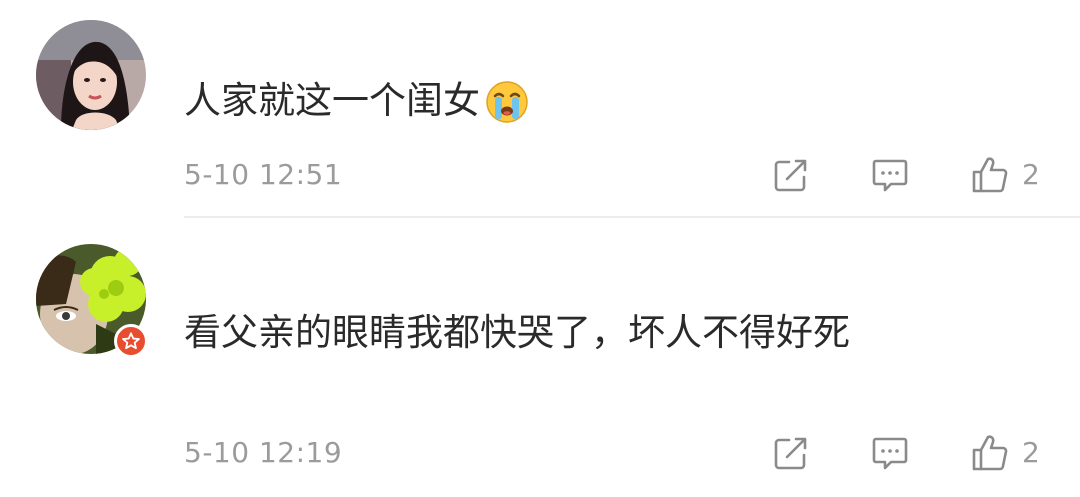 This screenshot has width=1080, height=497. I want to click on comment-timestamp: 5-10 12:51, so click(263, 174).